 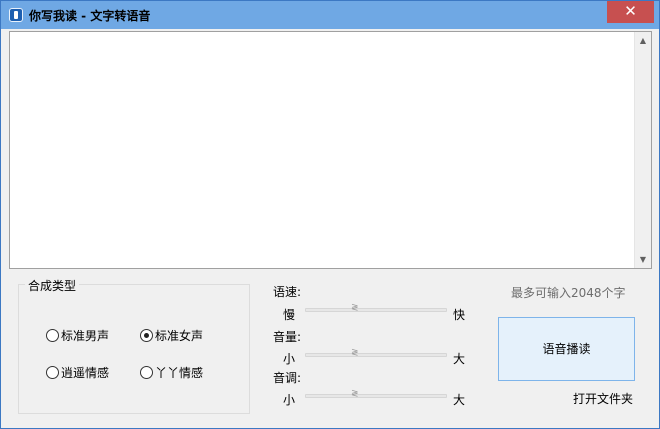 What do you see at coordinates (376, 394) in the screenshot?
I see `pitch-slider: ≷` at bounding box center [376, 394].